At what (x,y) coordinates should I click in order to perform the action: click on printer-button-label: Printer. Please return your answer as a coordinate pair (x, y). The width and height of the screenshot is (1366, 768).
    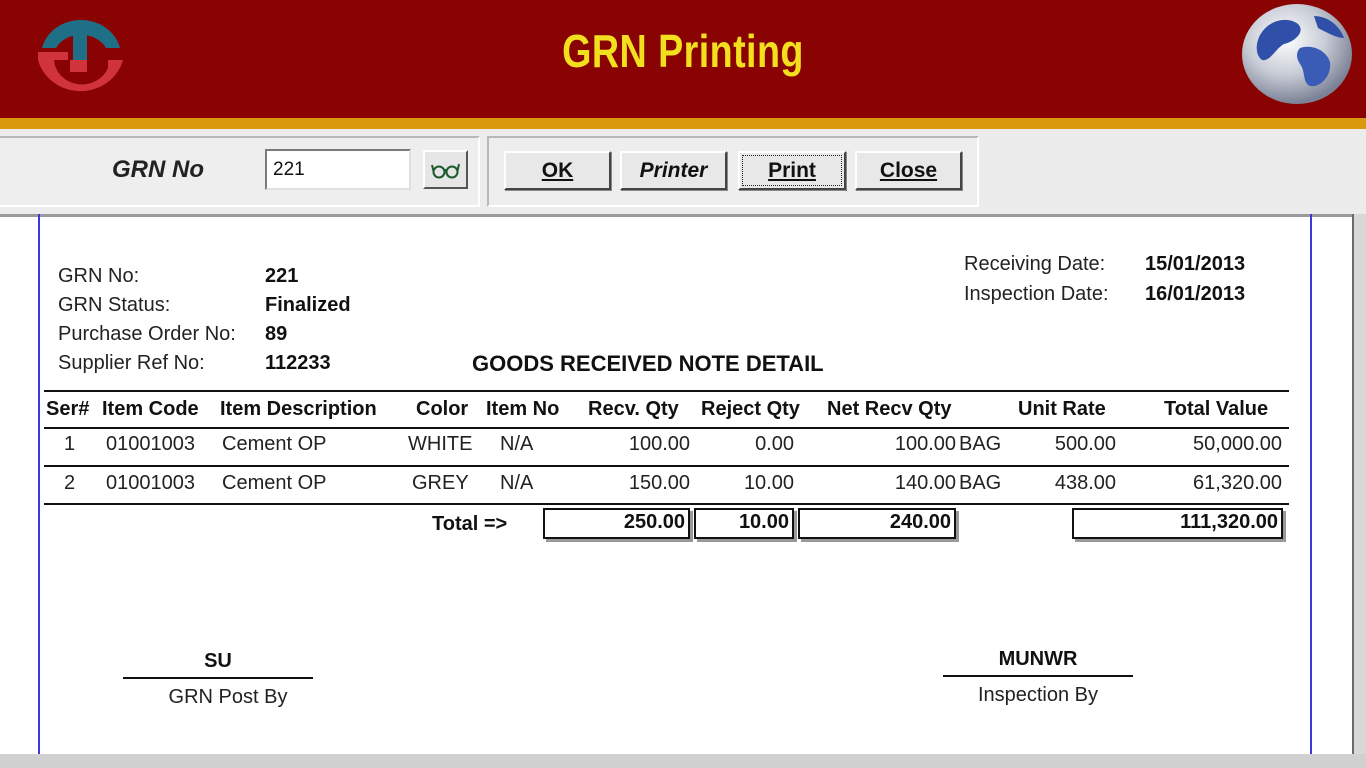
    Looking at the image, I should click on (673, 170).